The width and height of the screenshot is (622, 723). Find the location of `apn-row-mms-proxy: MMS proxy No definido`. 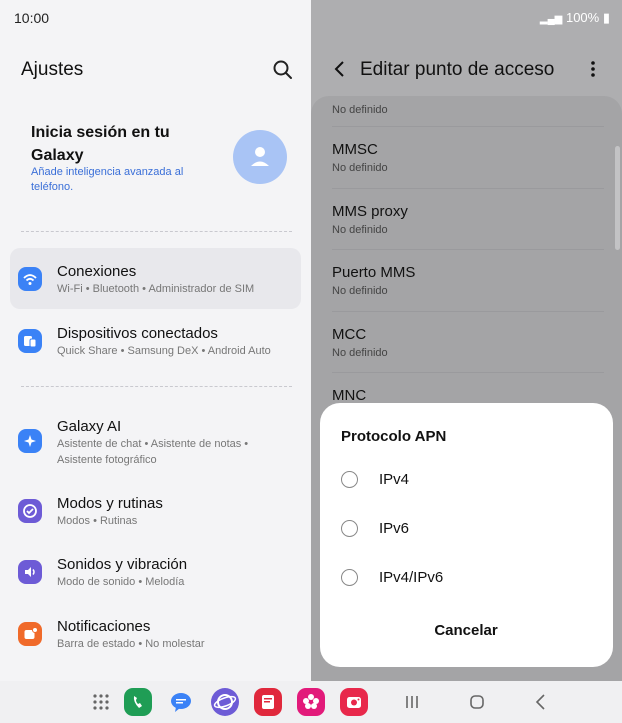

apn-row-mms-proxy: MMS proxy No definido is located at coordinates (468, 219).